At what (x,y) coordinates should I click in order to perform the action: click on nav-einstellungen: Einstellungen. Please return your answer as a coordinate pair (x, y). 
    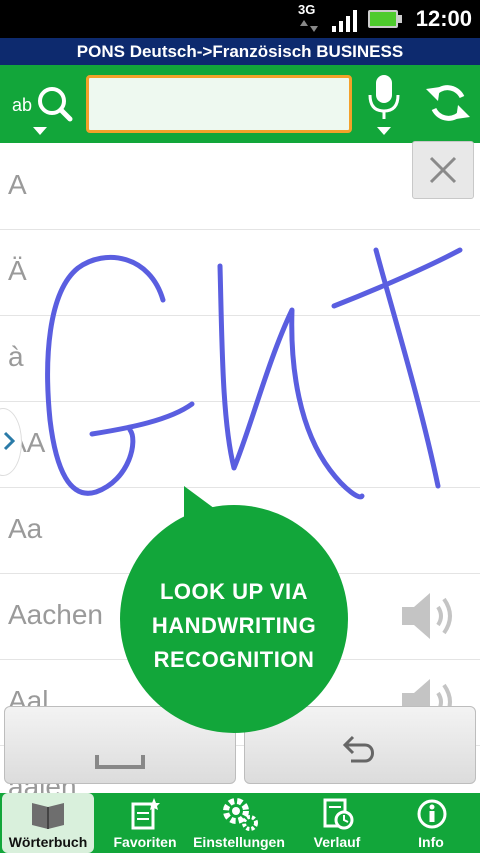
    Looking at the image, I should click on (239, 823).